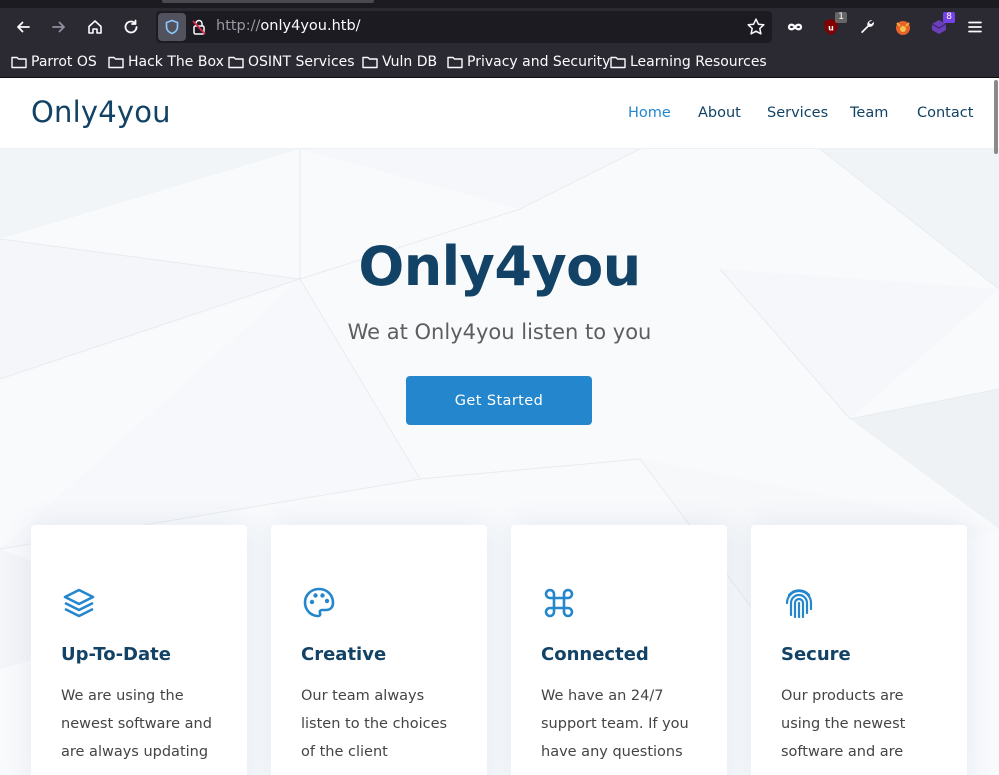 This screenshot has width=999, height=775. Describe the element at coordinates (945, 113) in the screenshot. I see `nav-contact: Contact` at that location.